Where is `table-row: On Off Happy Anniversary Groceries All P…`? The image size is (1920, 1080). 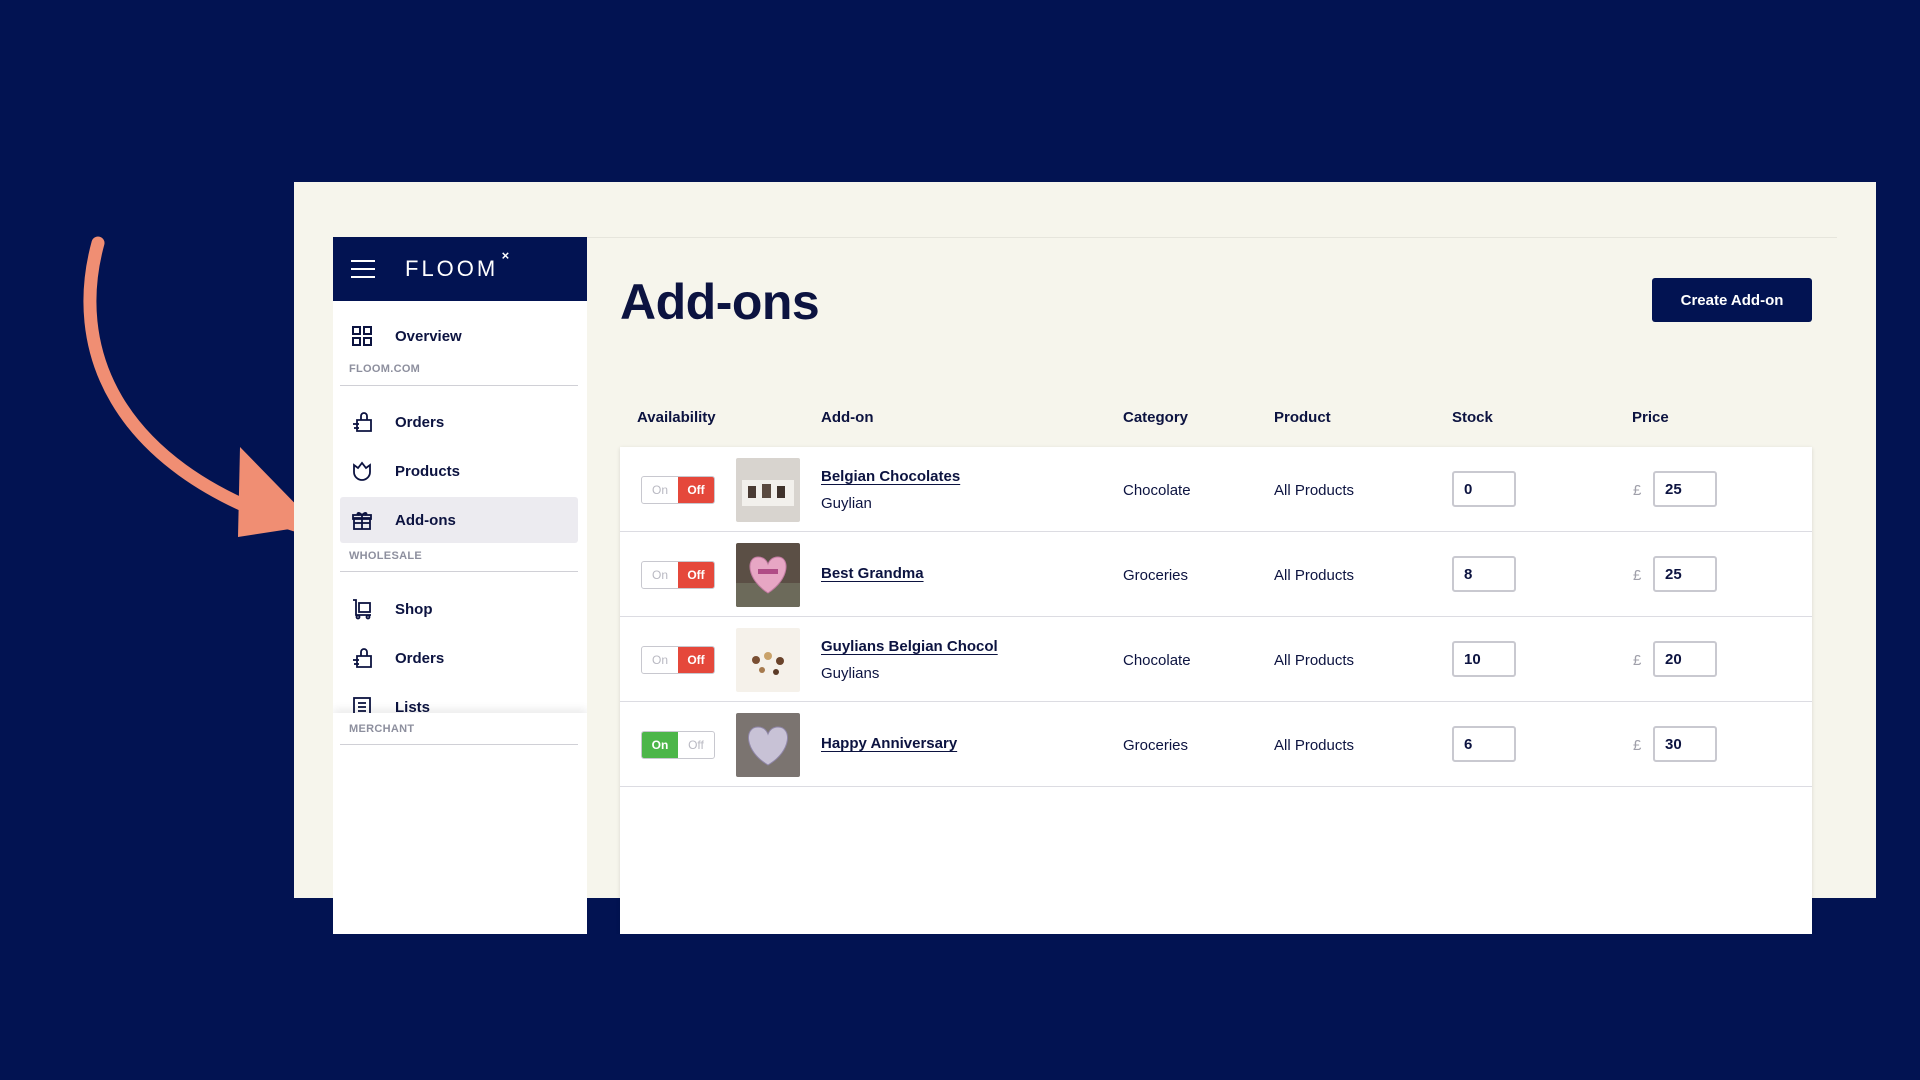
table-row: On Off Happy Anniversary Groceries All P… is located at coordinates (1216, 744).